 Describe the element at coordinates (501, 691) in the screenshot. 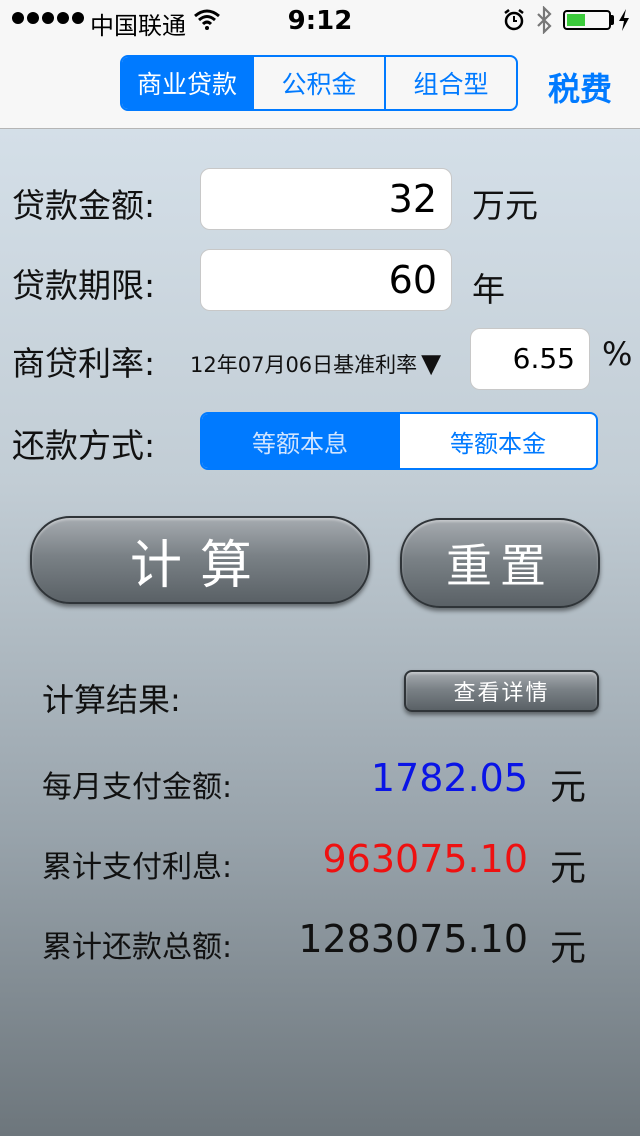

I see `view-details-button: 查看详情` at that location.